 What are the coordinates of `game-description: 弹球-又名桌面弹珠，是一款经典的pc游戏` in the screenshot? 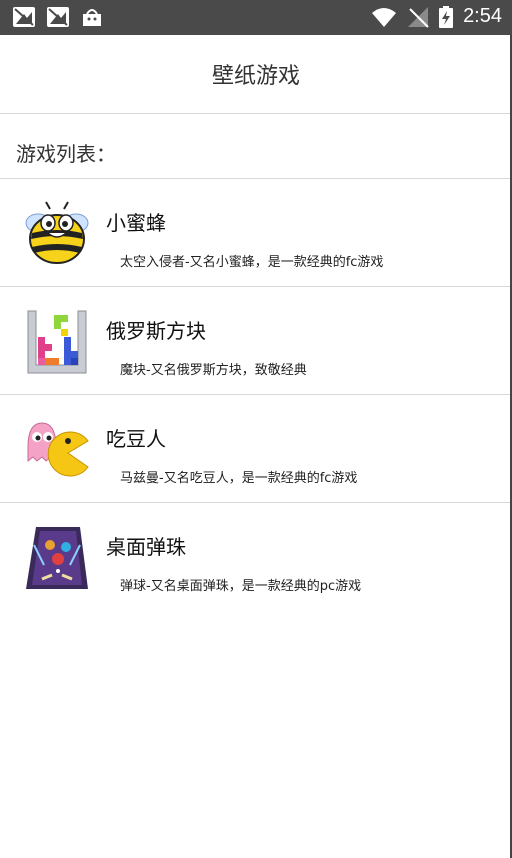 It's located at (241, 586).